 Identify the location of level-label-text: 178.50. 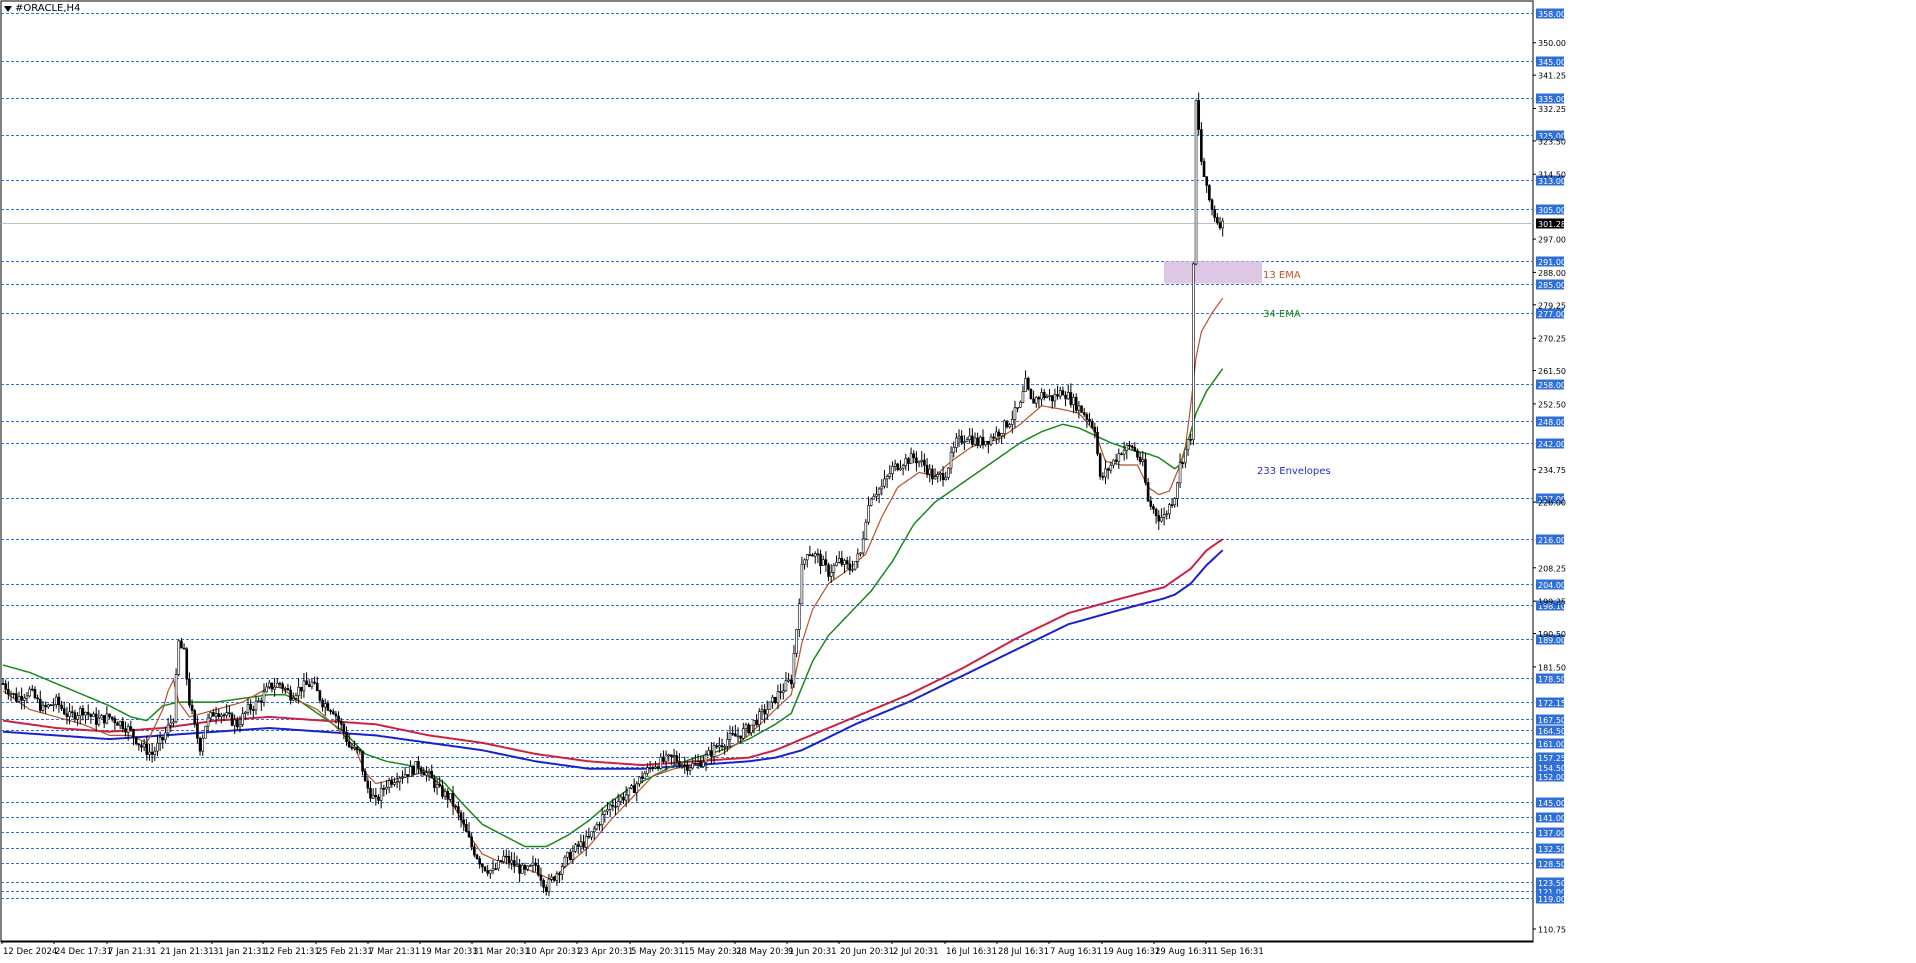
(1552, 679).